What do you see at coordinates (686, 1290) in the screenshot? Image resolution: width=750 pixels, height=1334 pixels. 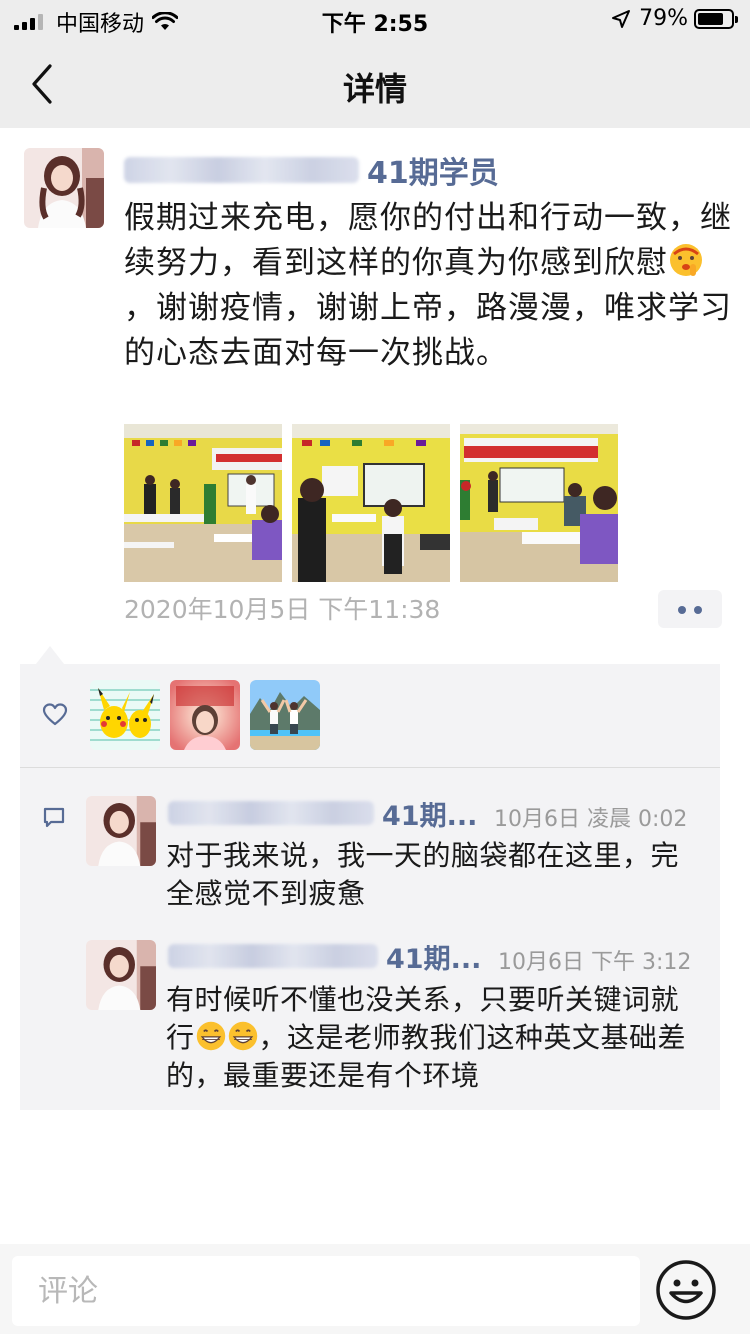 I see `emoji-picker-icon` at bounding box center [686, 1290].